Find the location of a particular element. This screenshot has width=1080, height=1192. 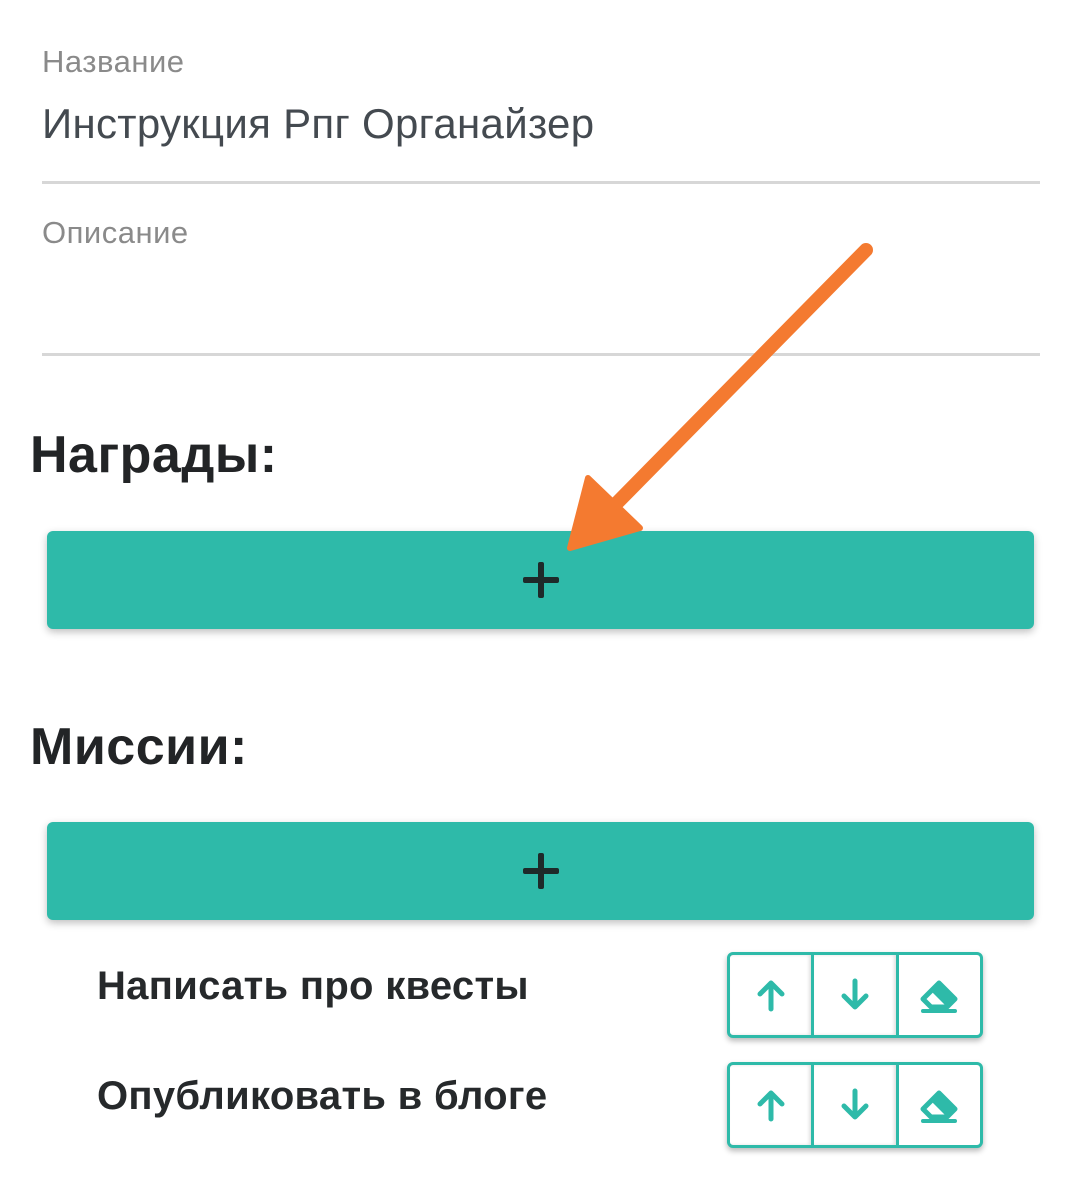

name-field-label: Название is located at coordinates (113, 61).